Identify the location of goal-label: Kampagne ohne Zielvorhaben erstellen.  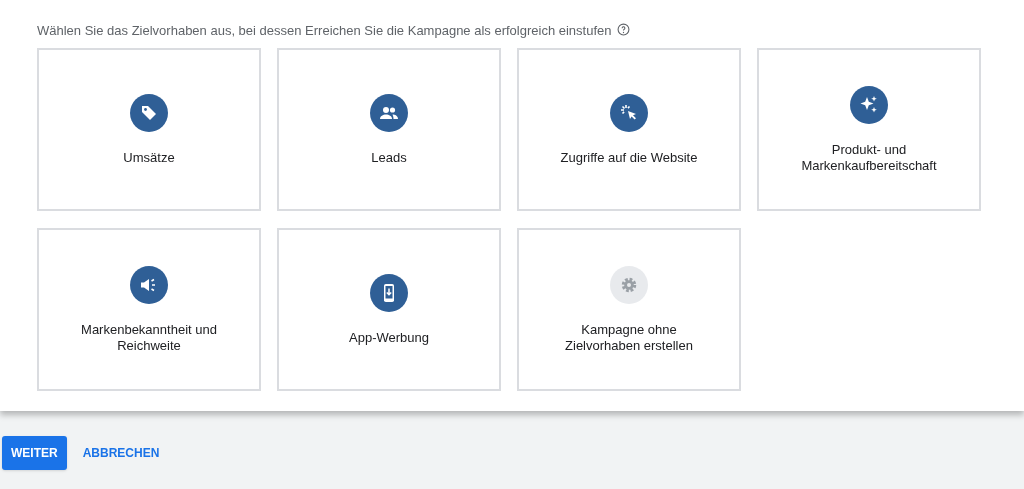
(629, 337).